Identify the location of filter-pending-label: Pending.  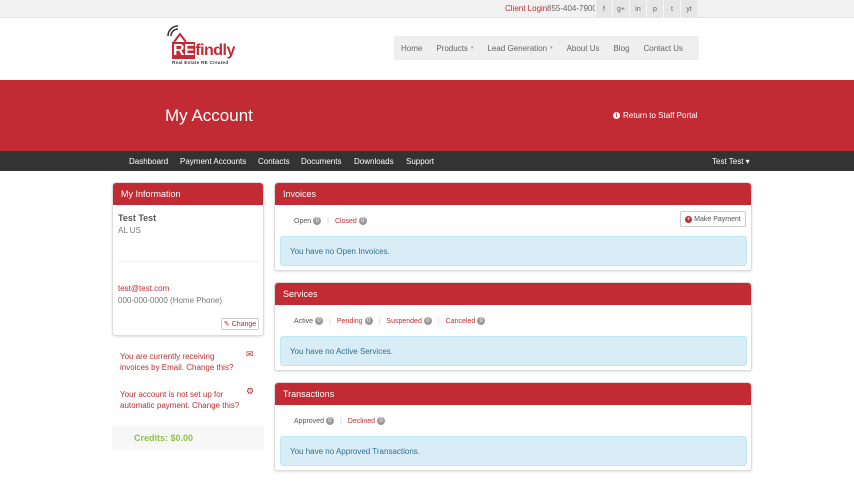
(349, 321).